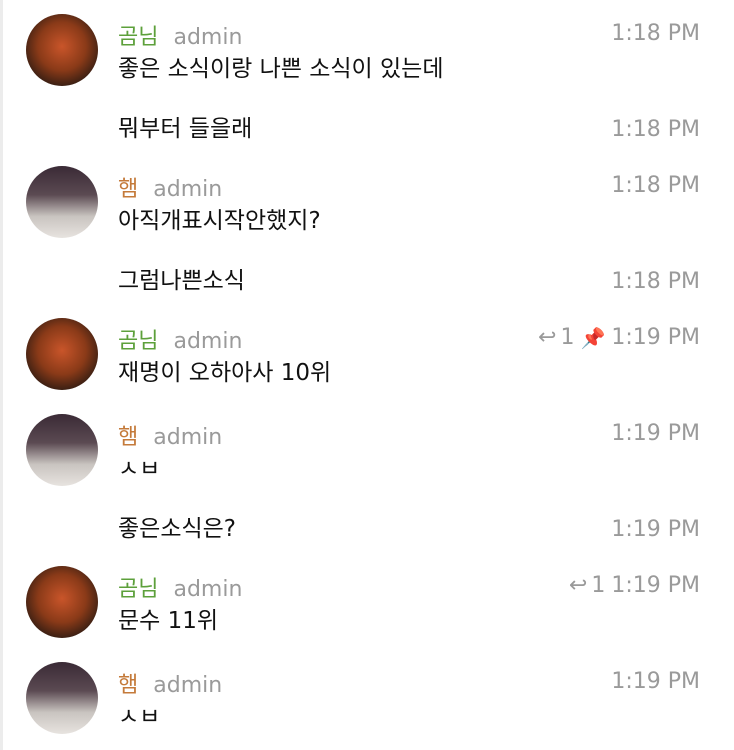  I want to click on message-3: 햄 admin 1:18 PM 아직개표시작안했지?, so click(367, 212).